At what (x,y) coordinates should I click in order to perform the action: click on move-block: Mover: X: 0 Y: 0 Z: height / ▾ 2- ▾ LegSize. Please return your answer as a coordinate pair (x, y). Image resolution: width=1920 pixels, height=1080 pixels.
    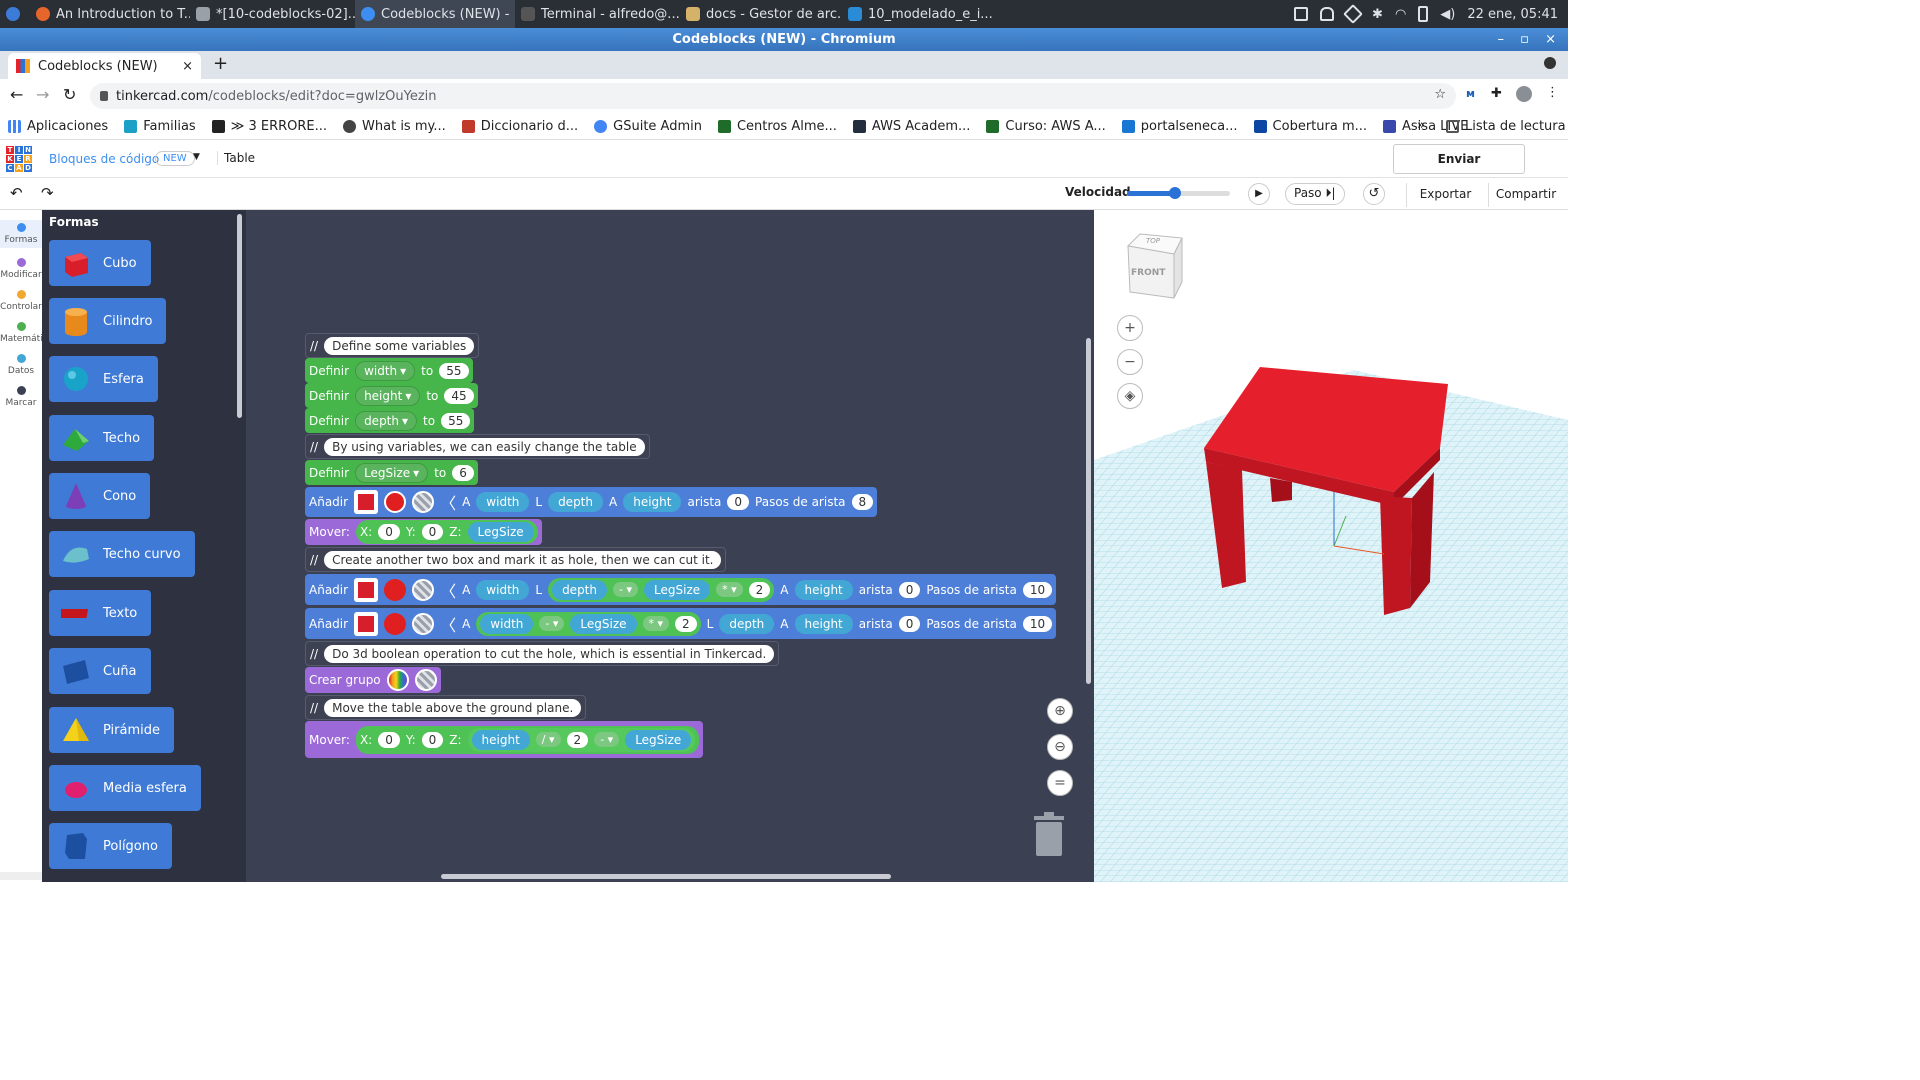
    Looking at the image, I should click on (504, 739).